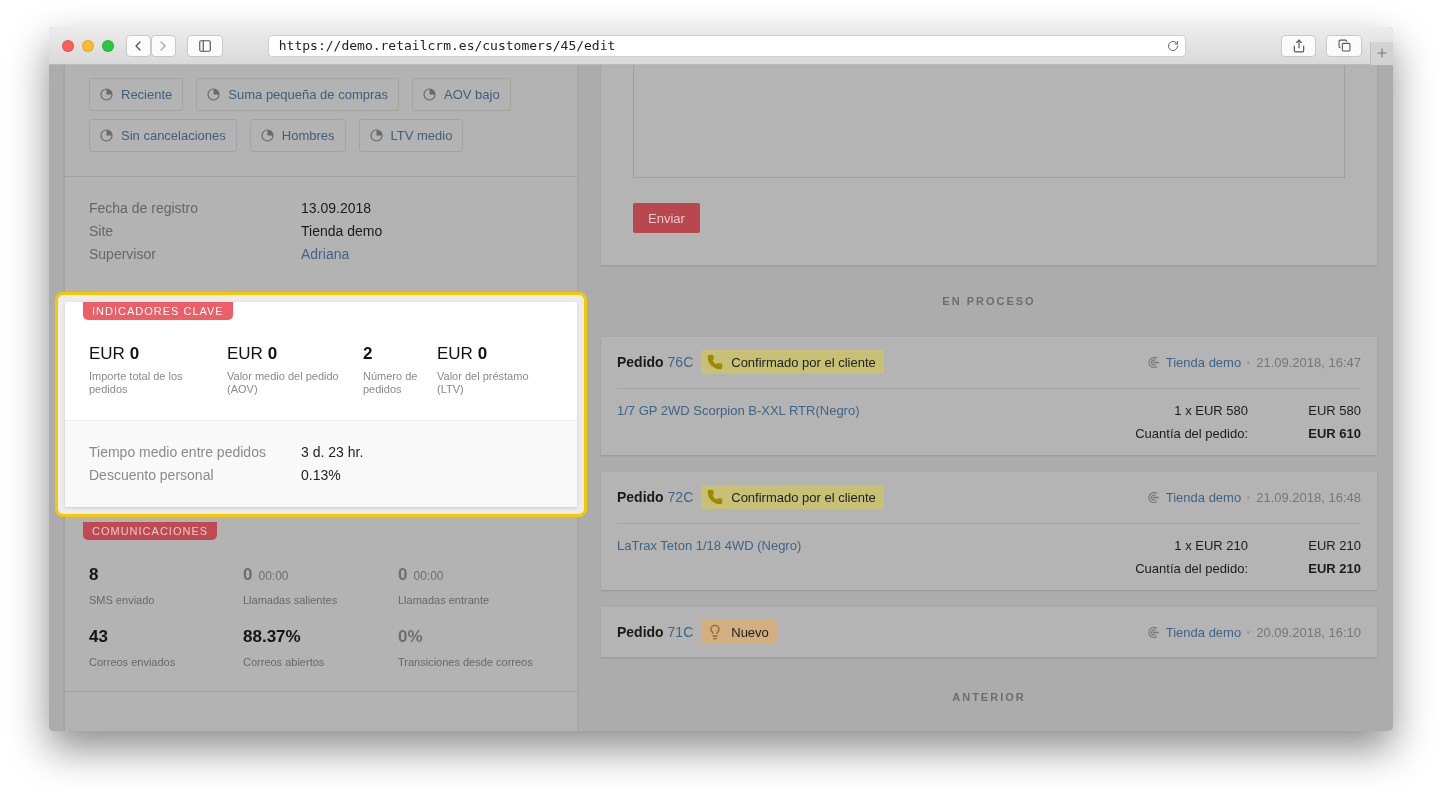  I want to click on order-title: Pedido 71C, so click(655, 632).